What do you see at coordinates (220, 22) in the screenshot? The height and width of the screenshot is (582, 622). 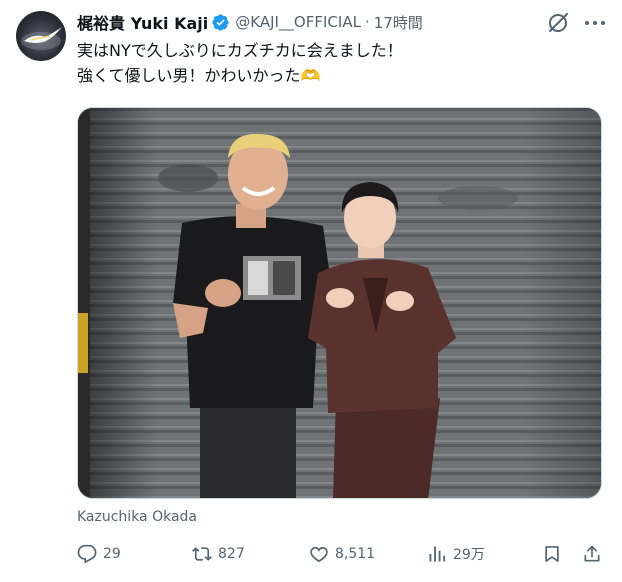 I see `verified-badge-icon` at bounding box center [220, 22].